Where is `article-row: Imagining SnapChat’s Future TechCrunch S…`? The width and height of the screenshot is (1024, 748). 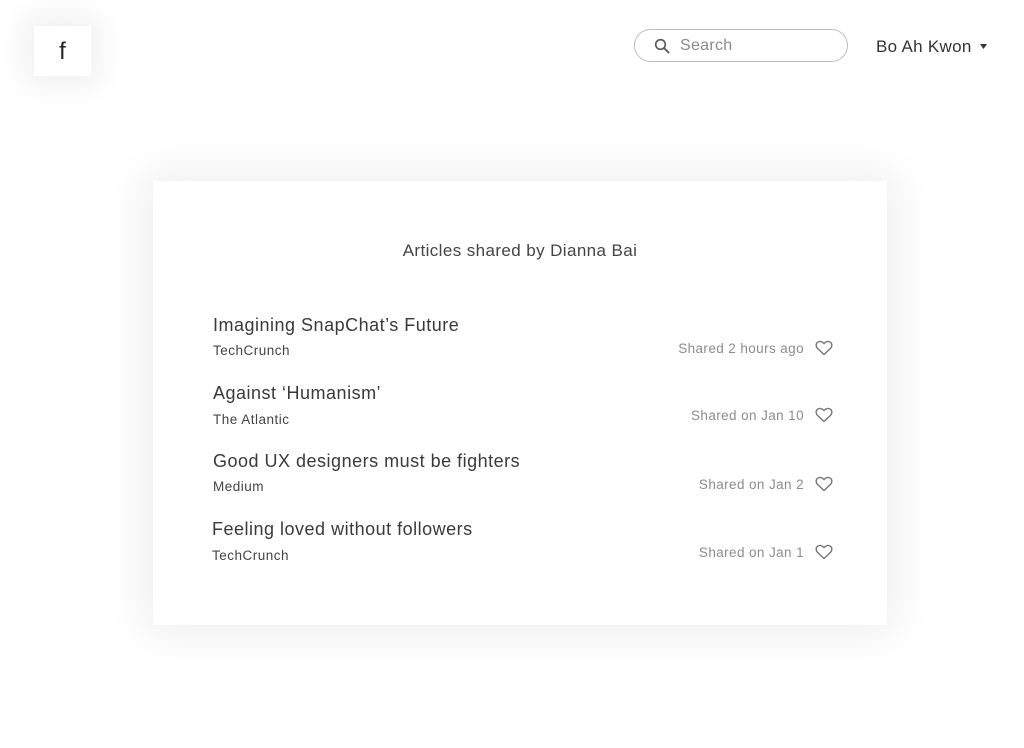
article-row: Imagining SnapChat’s Future TechCrunch S… is located at coordinates (523, 340).